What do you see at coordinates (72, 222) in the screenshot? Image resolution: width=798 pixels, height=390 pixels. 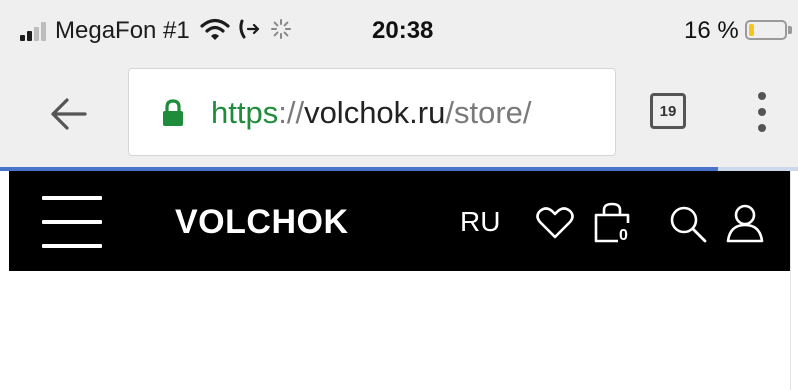 I see `hamburger-menu-icon` at bounding box center [72, 222].